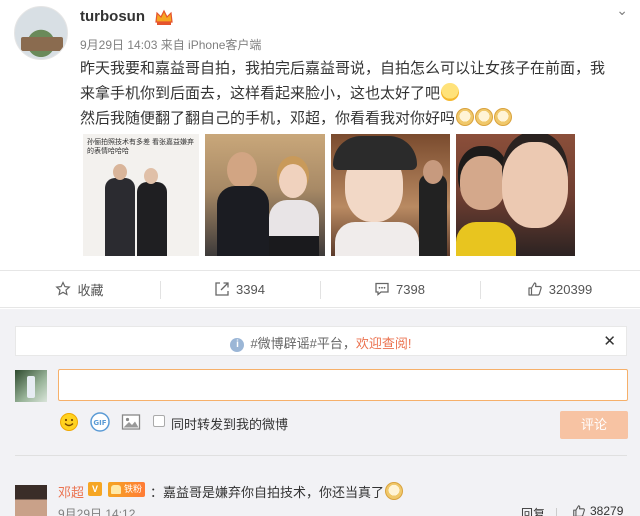  Describe the element at coordinates (171, 45) in the screenshot. I see `post-meta: 9月29日 14:03 来自 iPhone客户端` at that location.